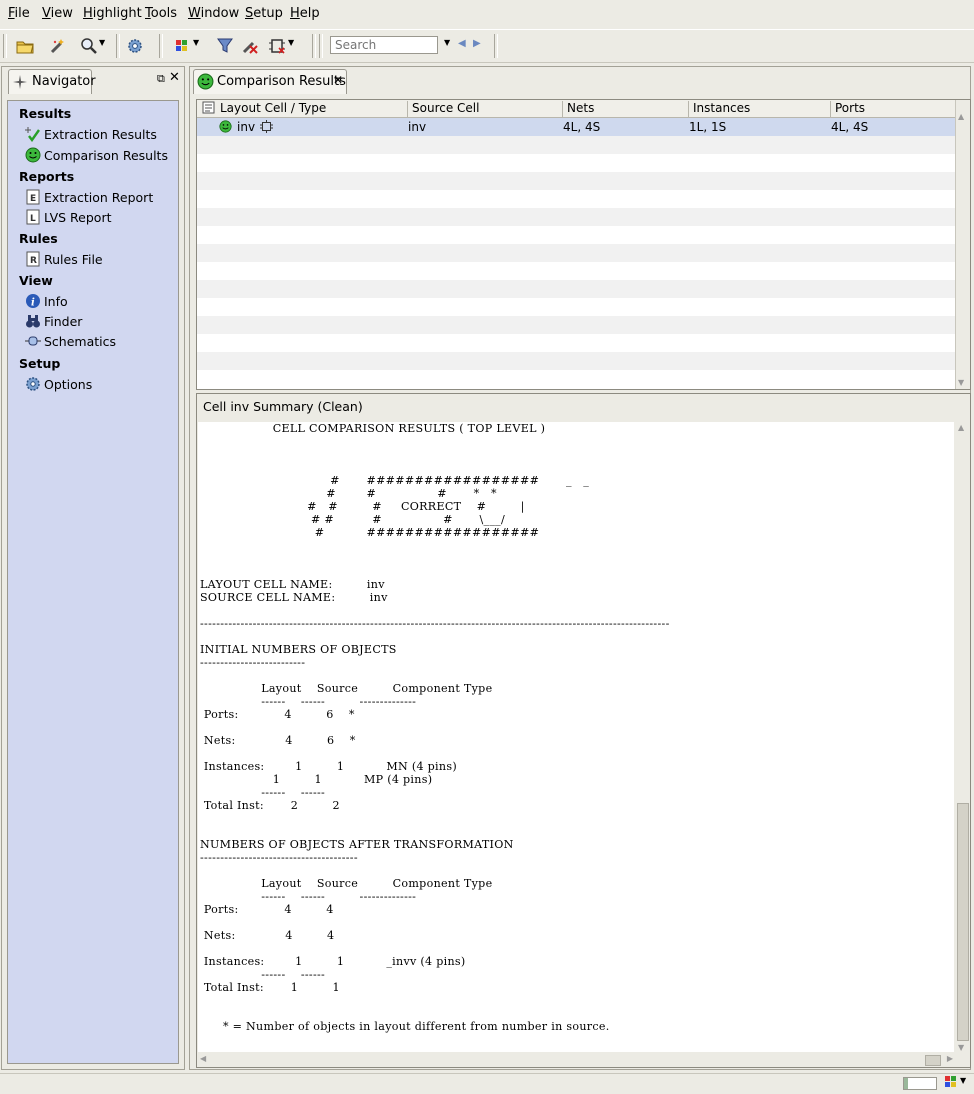  Describe the element at coordinates (477, 43) in the screenshot. I see `search-next-icon: ▶` at that location.